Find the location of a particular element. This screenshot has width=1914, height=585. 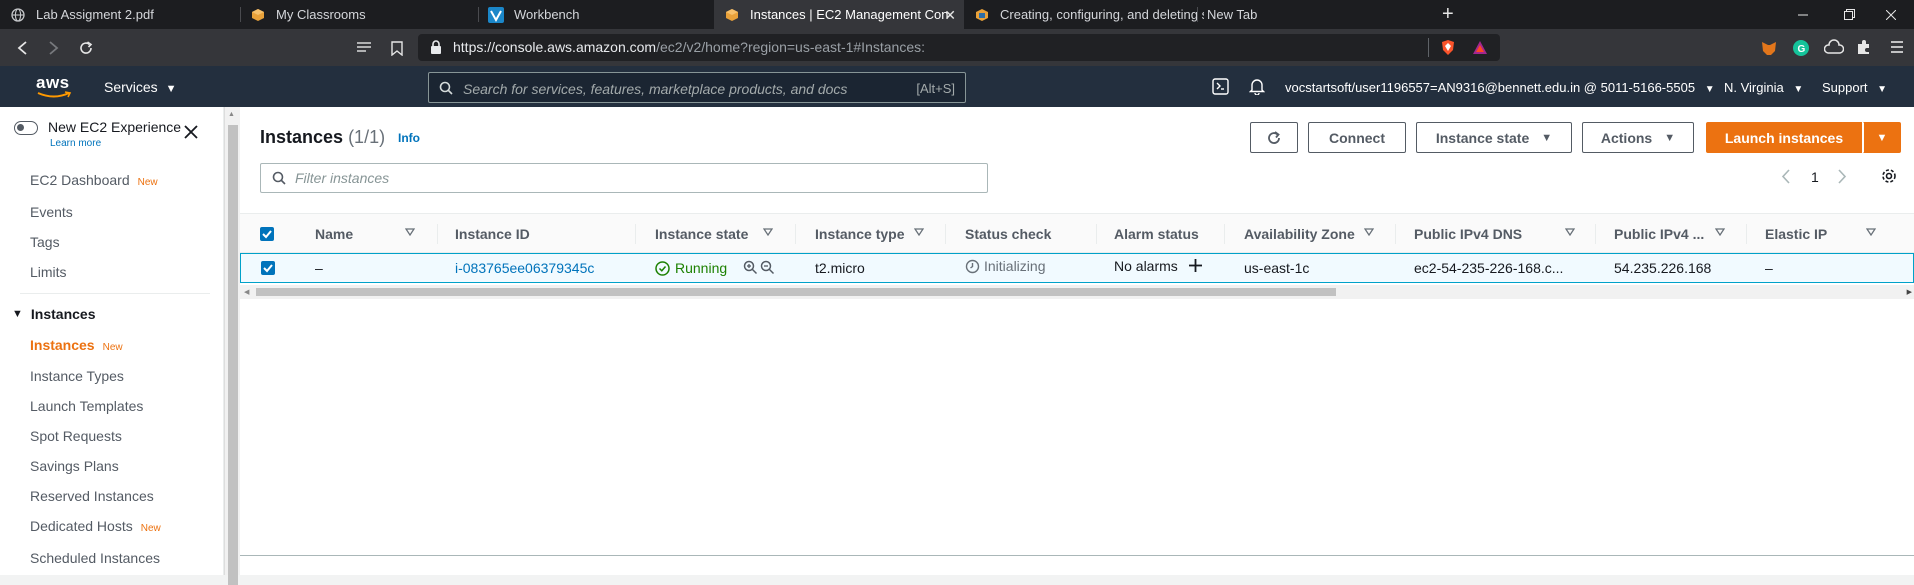

sidebar-scrollbar: ▲ is located at coordinates (232, 346).